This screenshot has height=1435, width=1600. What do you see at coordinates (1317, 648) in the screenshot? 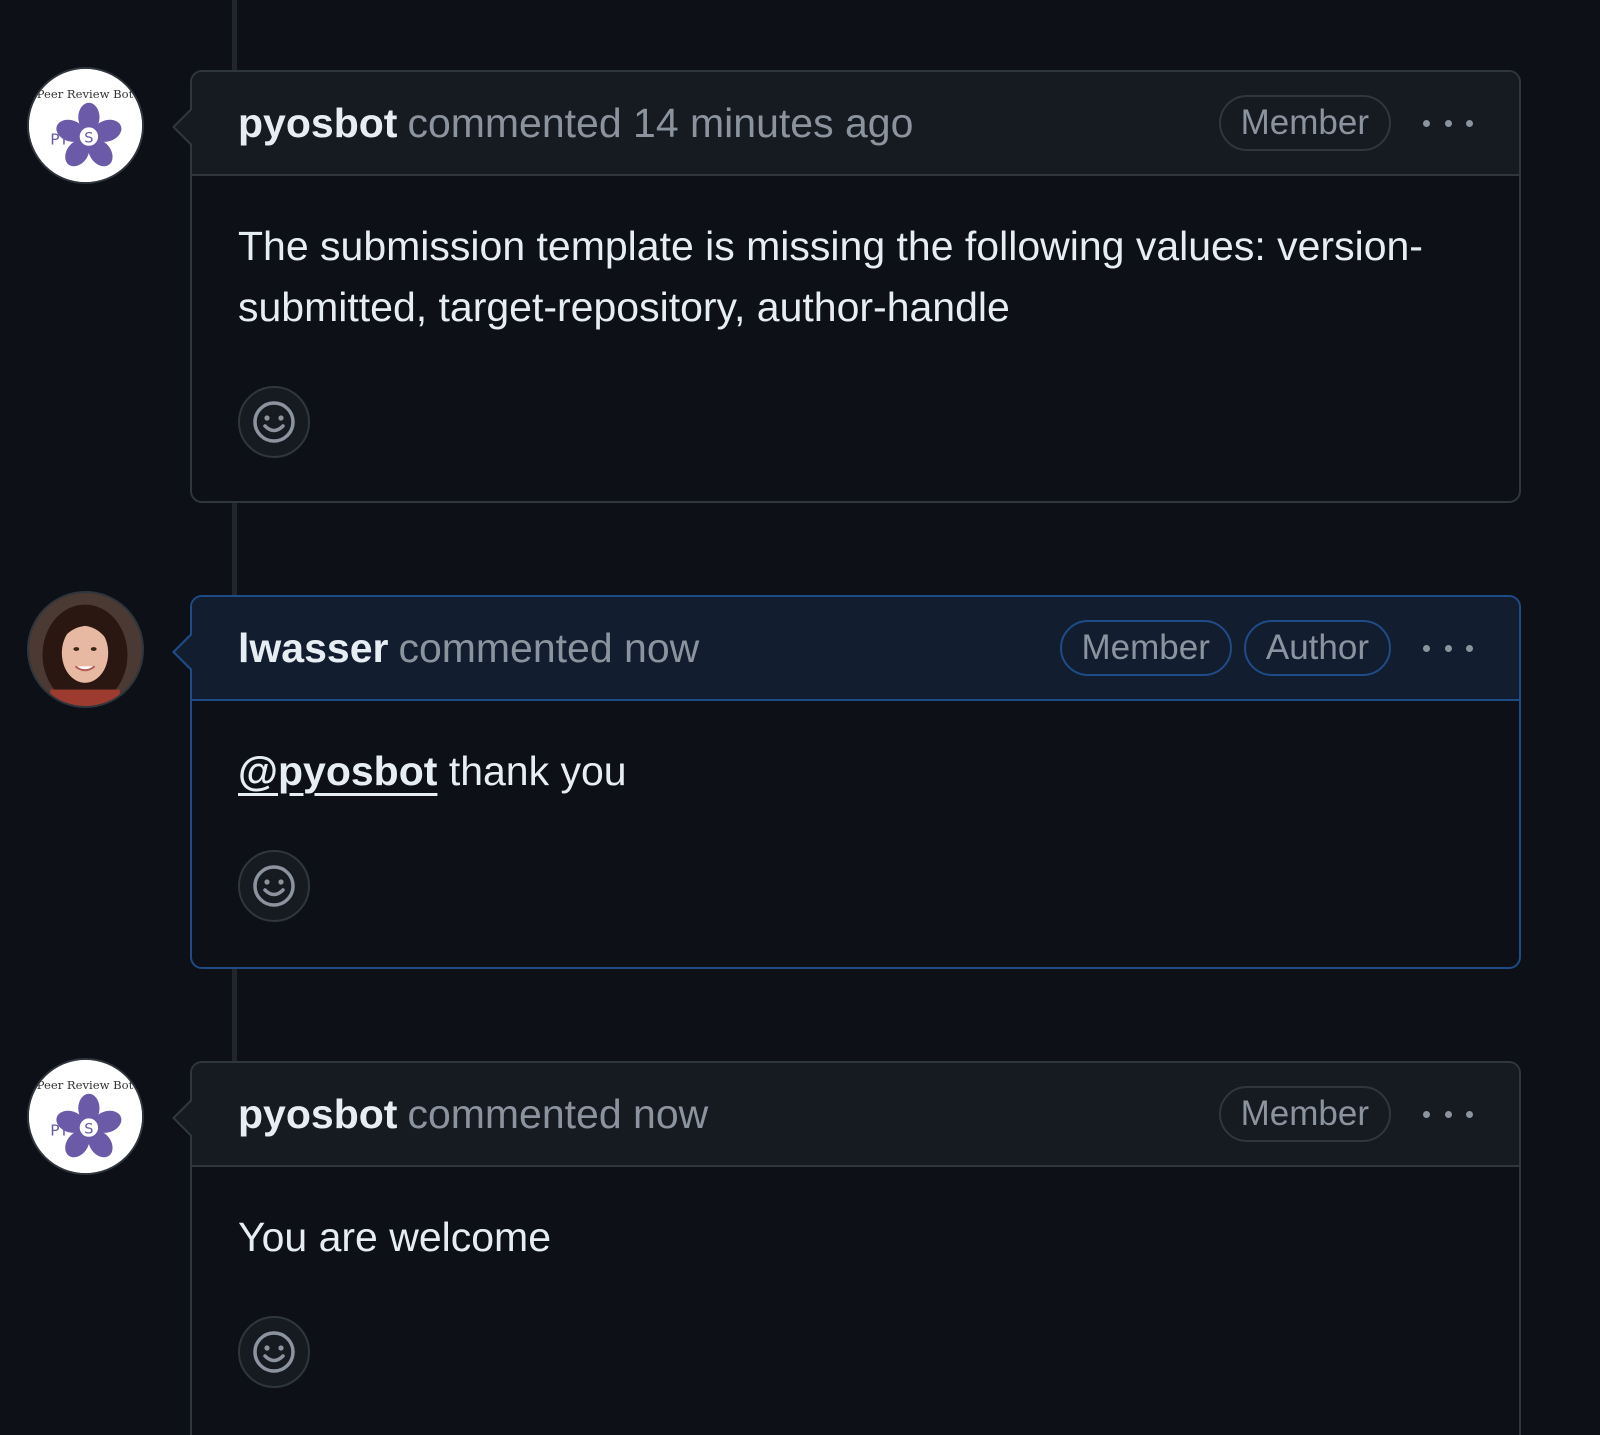
I see `author-badge: Author` at bounding box center [1317, 648].